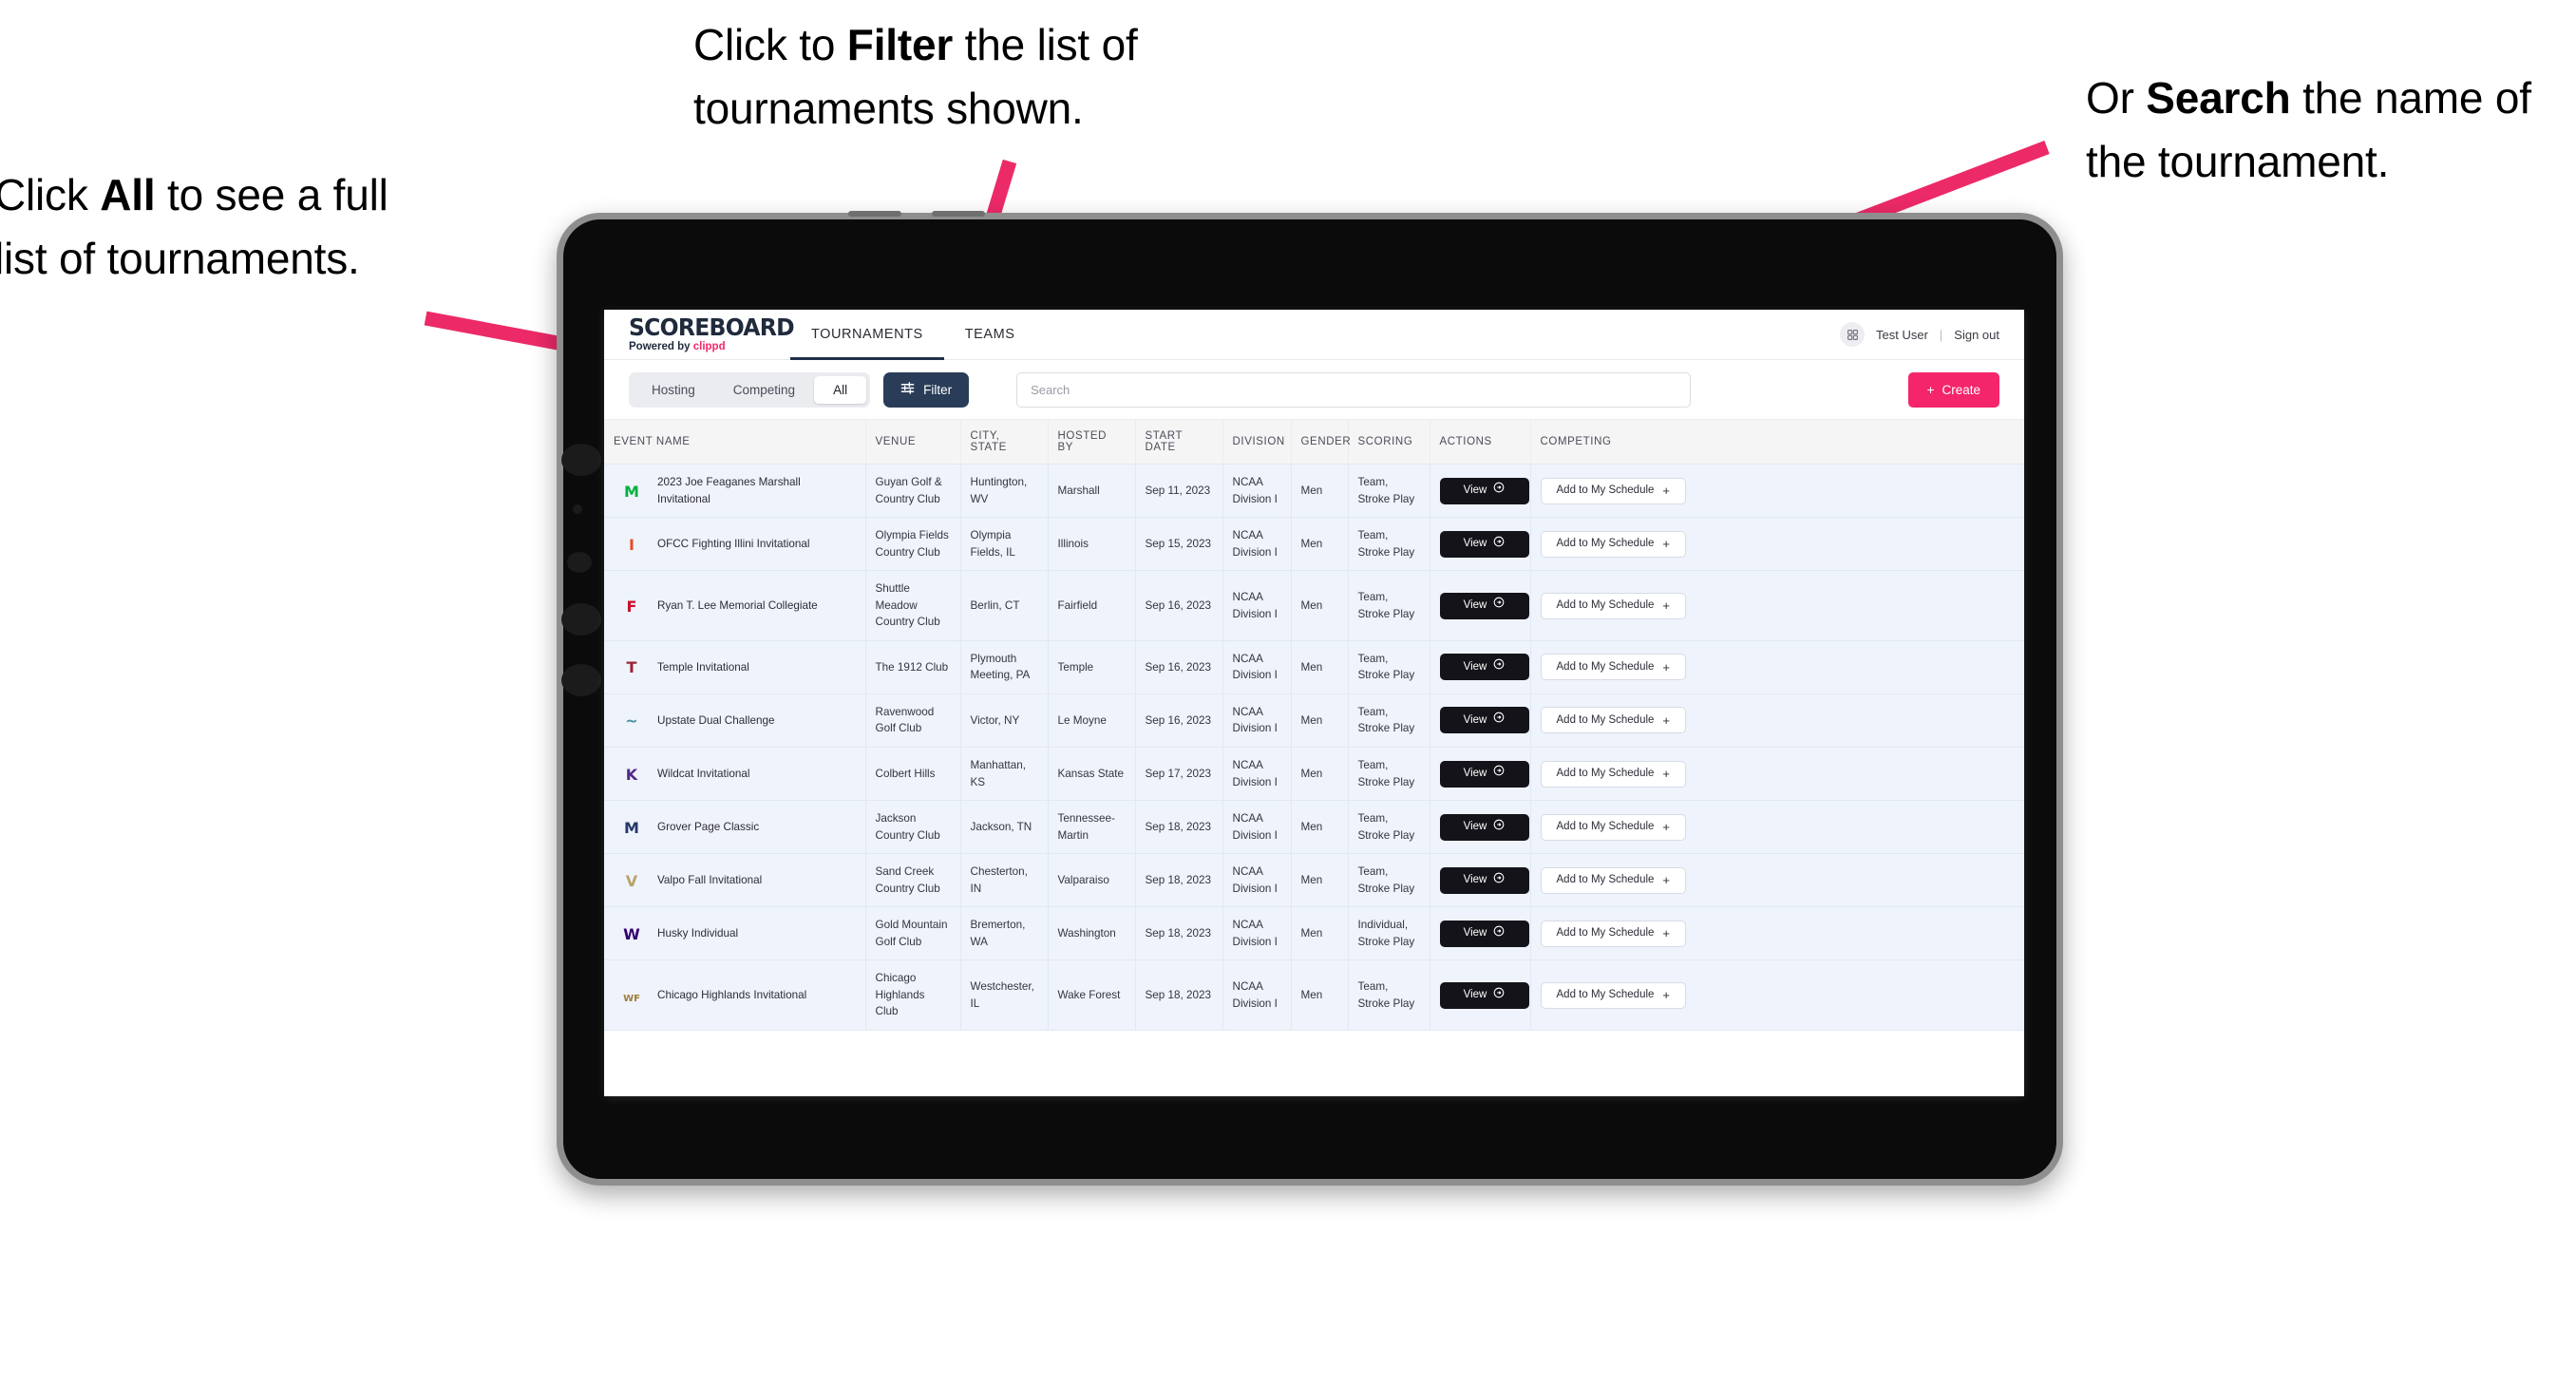  Describe the element at coordinates (926, 389) in the screenshot. I see `filter-button: Filter` at that location.